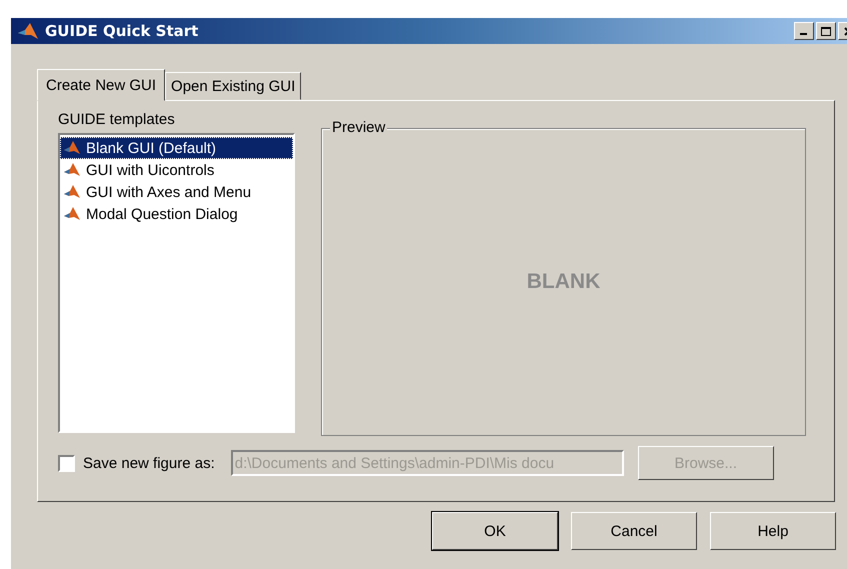  Describe the element at coordinates (495, 531) in the screenshot. I see `dialog-button: OK` at that location.